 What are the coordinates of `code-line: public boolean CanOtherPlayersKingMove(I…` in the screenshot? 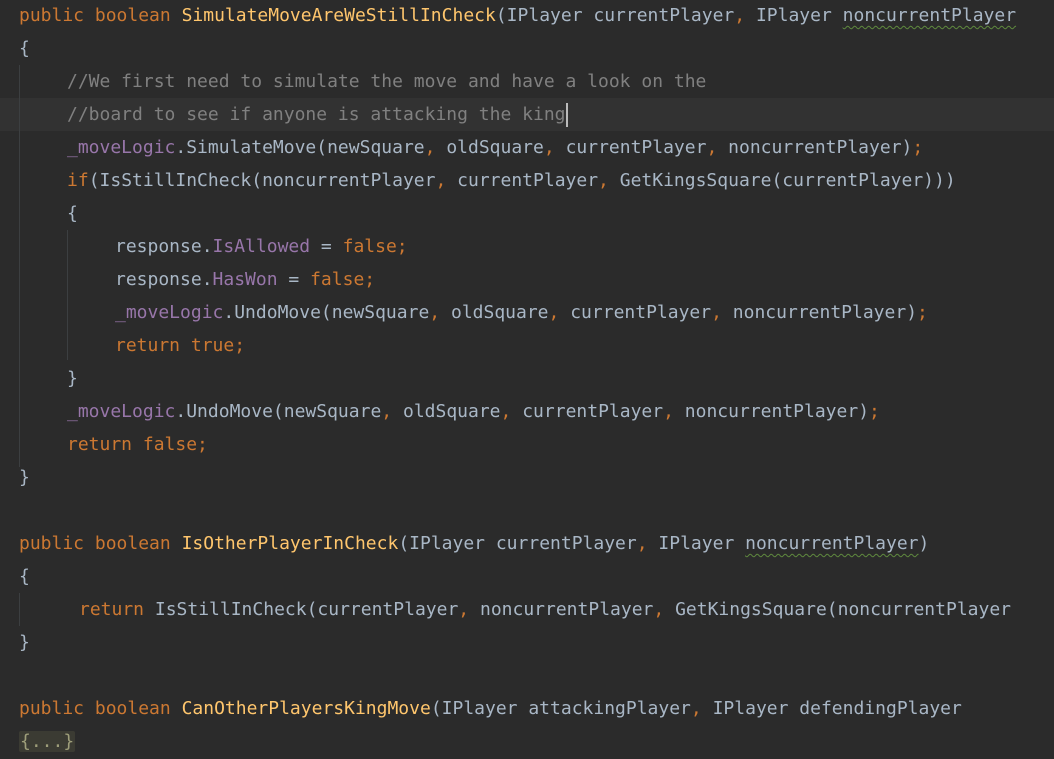 It's located at (527, 708).